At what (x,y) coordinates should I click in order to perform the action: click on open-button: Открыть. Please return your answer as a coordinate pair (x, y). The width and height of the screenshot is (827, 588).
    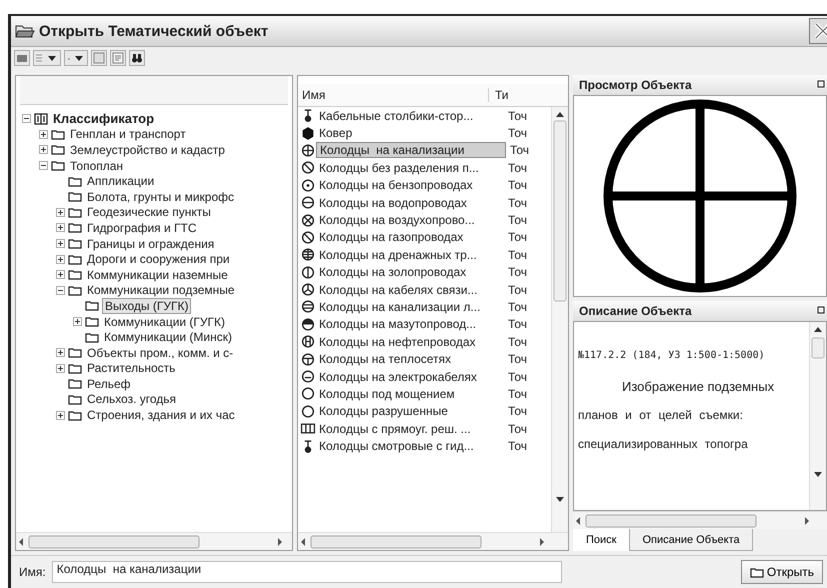
    Looking at the image, I should click on (781, 572).